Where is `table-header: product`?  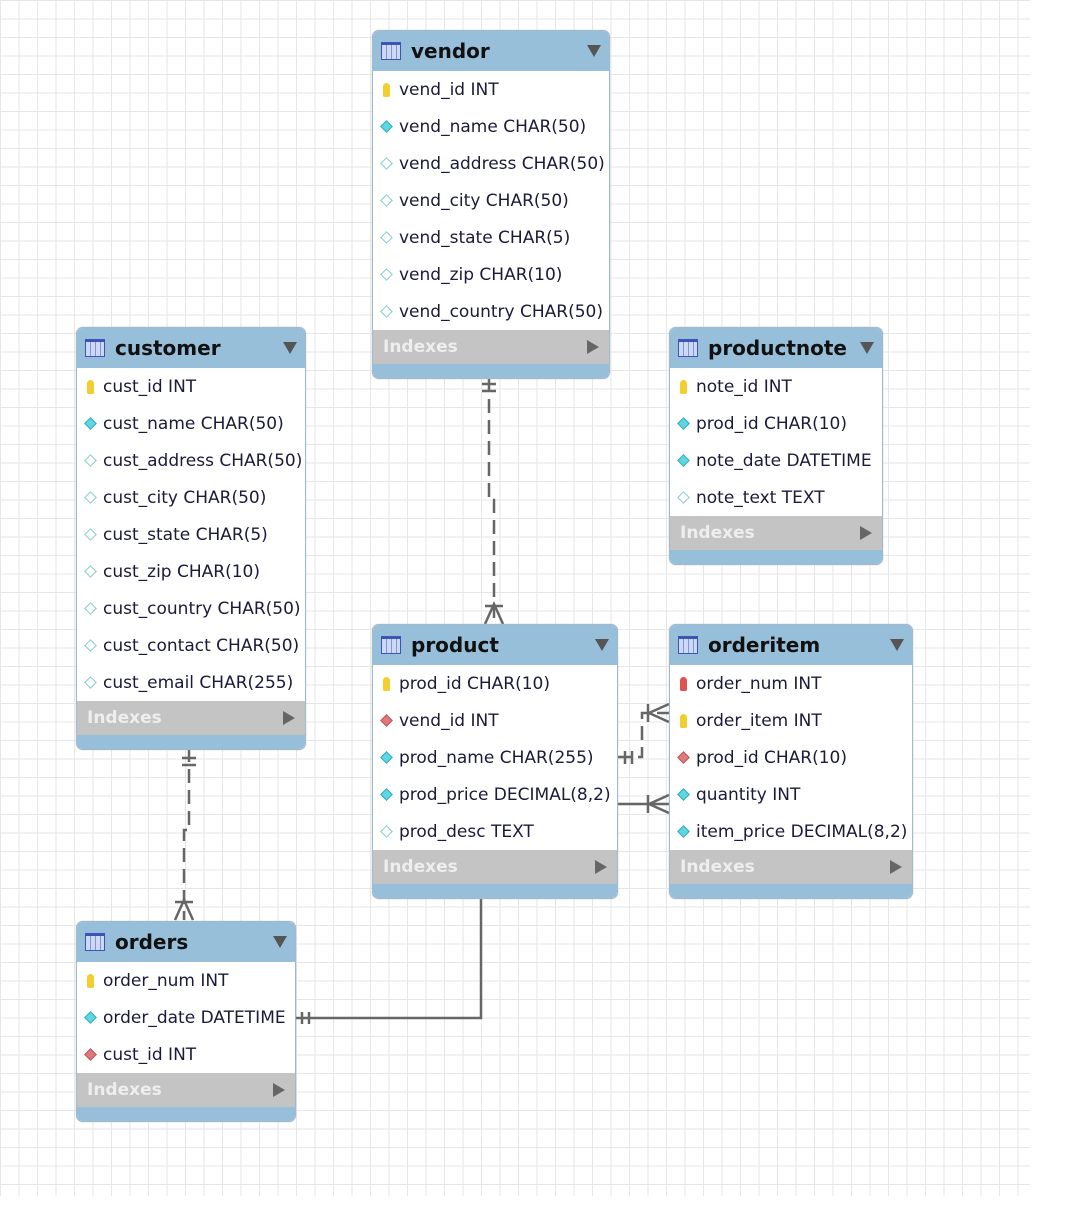
table-header: product is located at coordinates (495, 645).